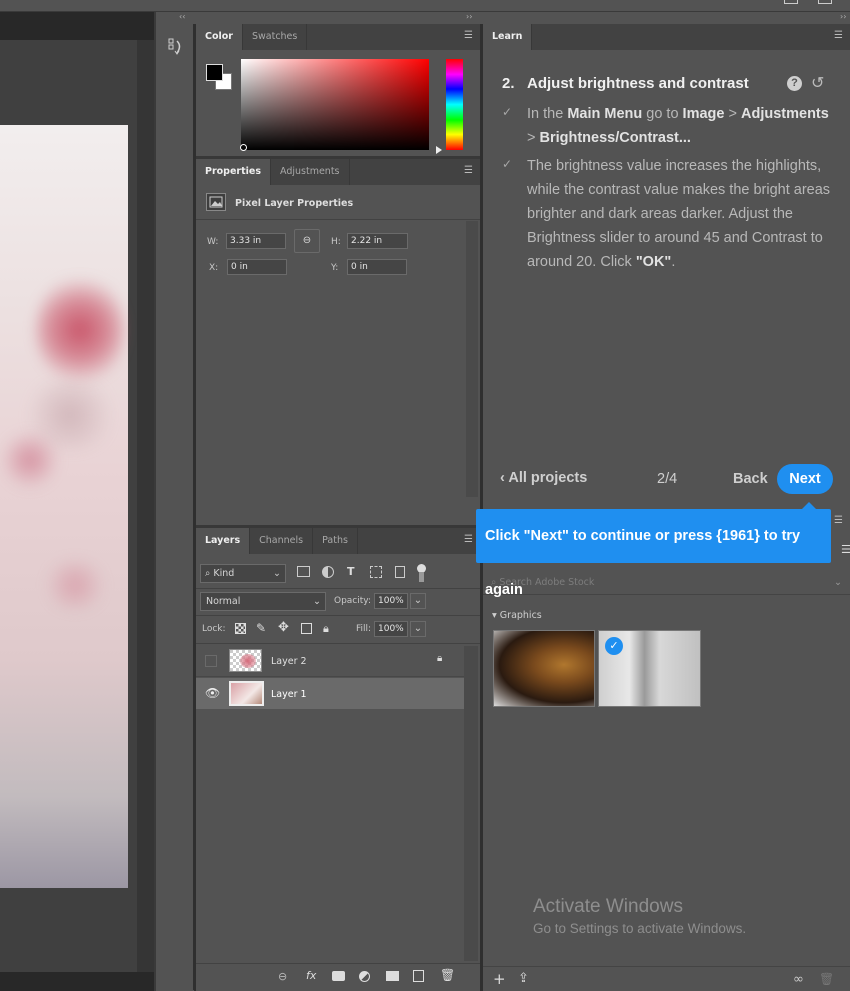 Image resolution: width=850 pixels, height=991 pixels. Describe the element at coordinates (330, 693) in the screenshot. I see `layer-row-selected: 👁︎ Layer 1` at that location.